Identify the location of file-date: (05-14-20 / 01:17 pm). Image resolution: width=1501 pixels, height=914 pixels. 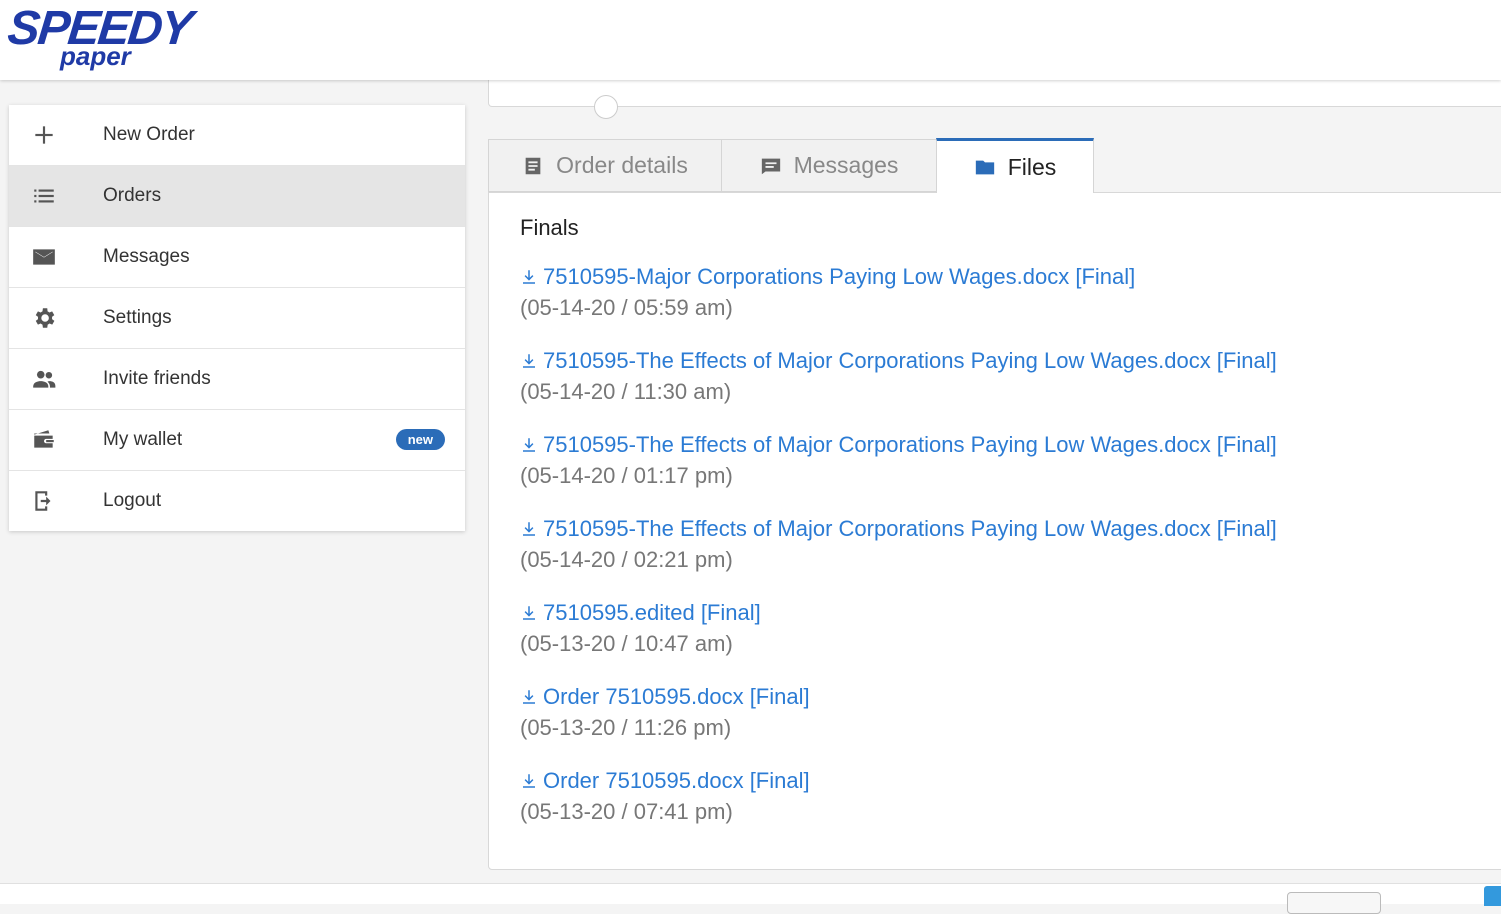
(626, 475).